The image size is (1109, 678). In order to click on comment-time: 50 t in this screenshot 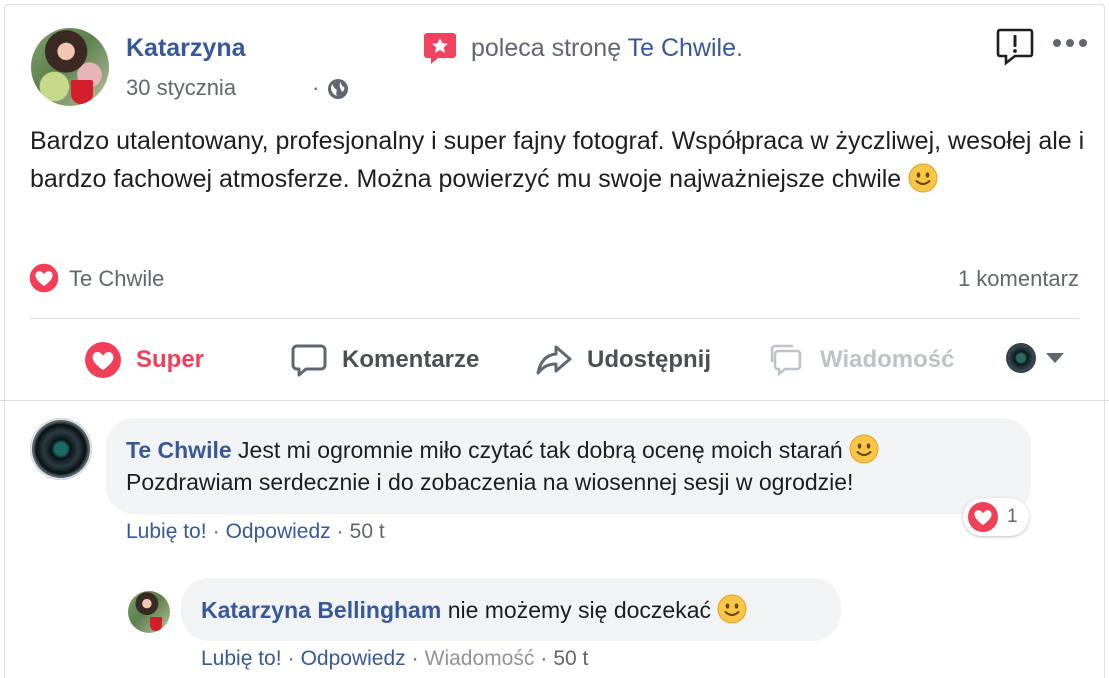, I will do `click(367, 532)`.